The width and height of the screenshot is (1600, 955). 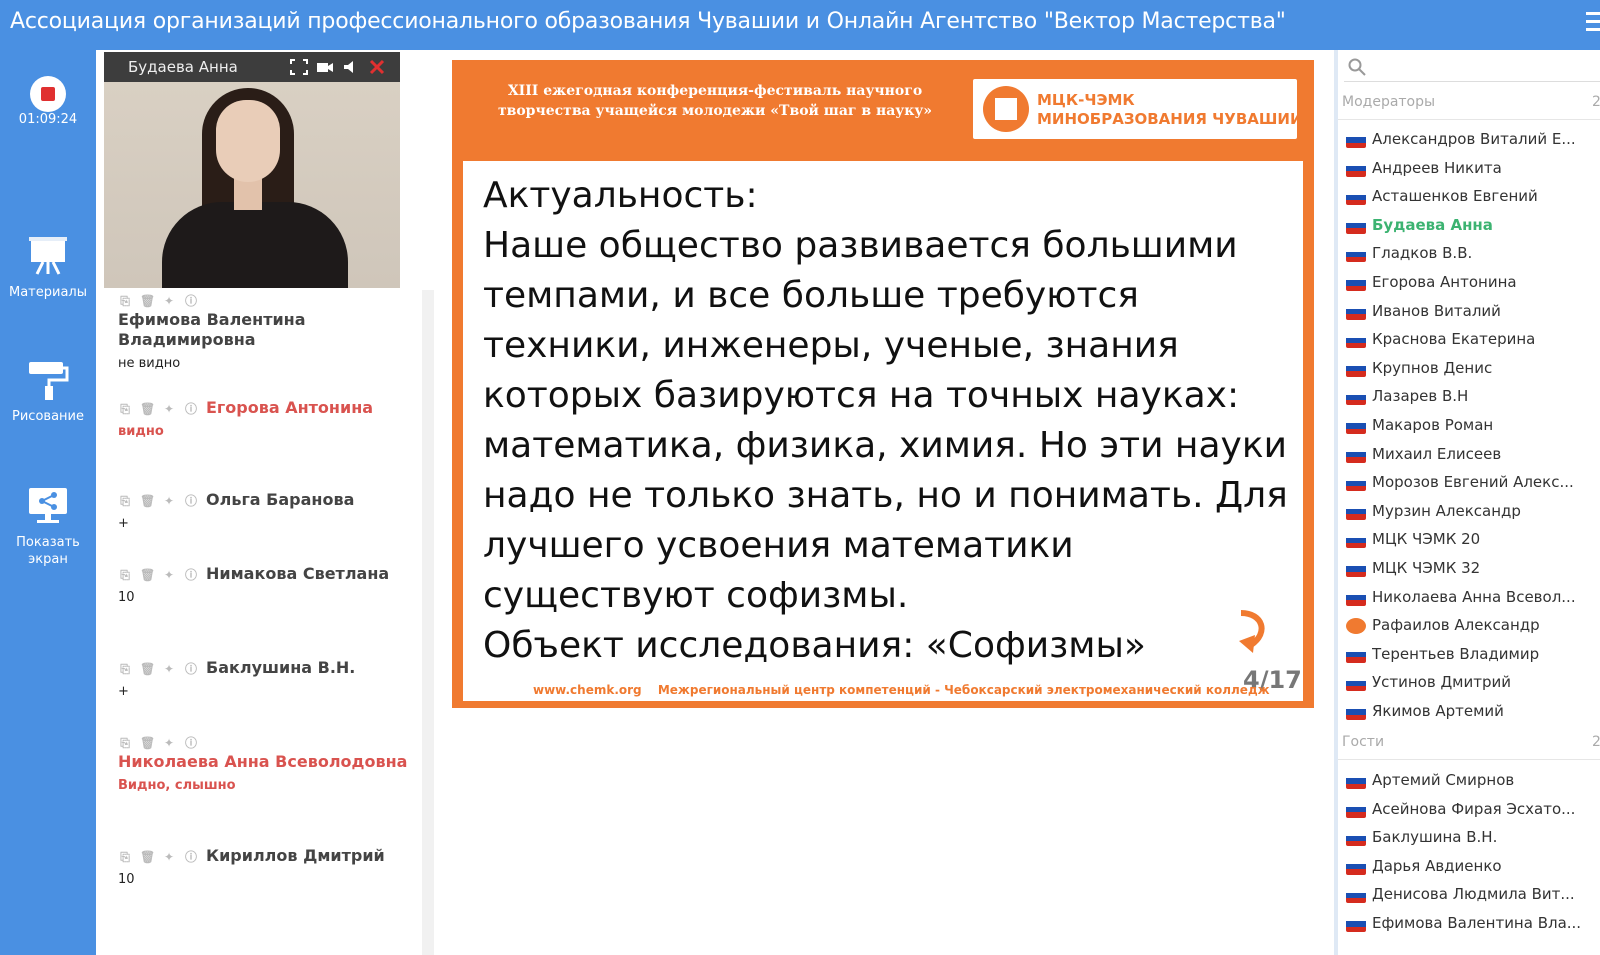 I want to click on message-actions: ⎘ 🗑 ✦ ⓘ, so click(x=158, y=501).